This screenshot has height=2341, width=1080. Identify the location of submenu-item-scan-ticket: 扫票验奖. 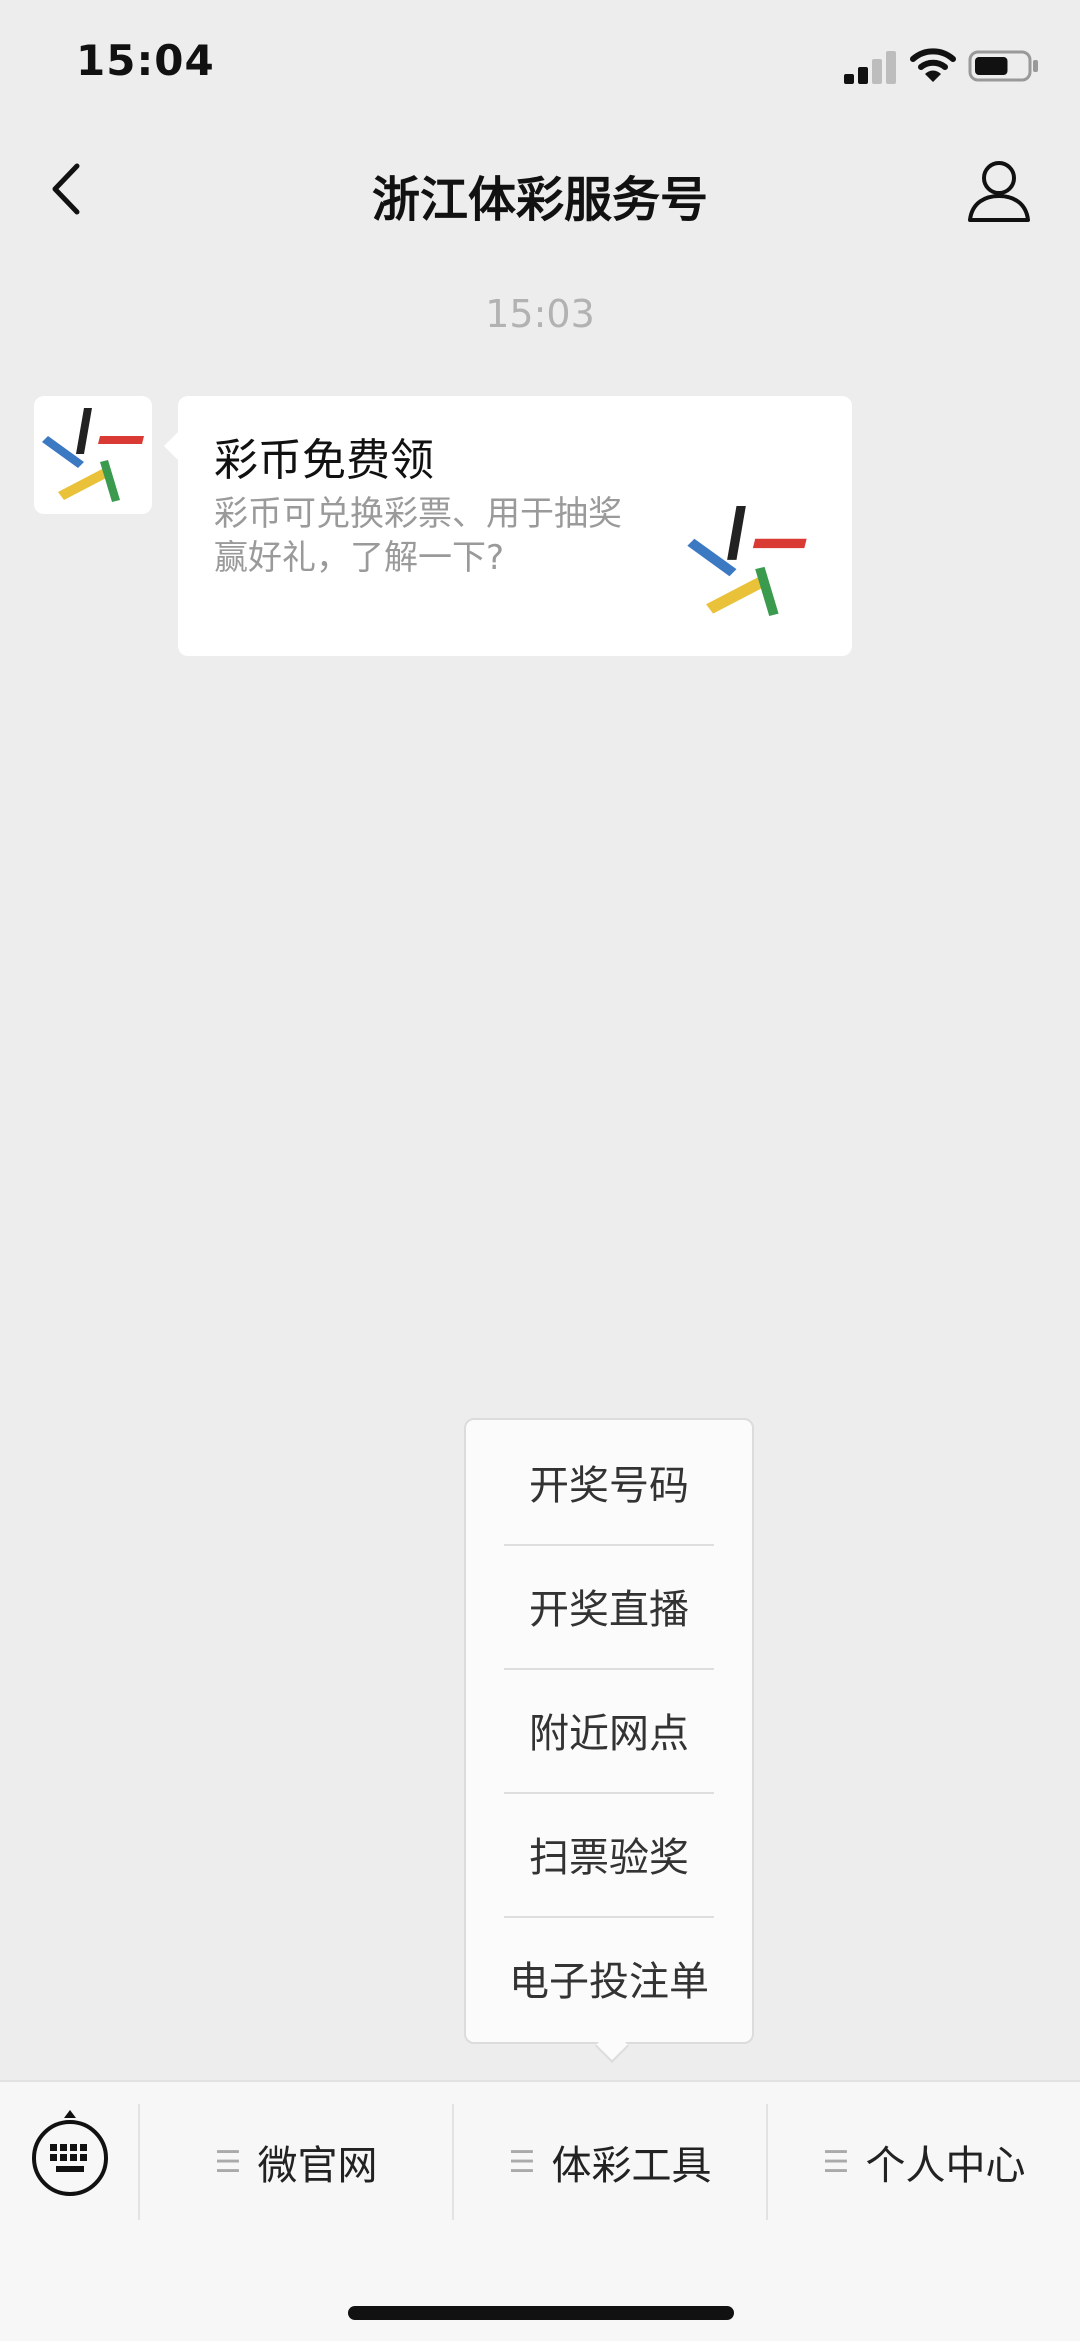
(609, 1854).